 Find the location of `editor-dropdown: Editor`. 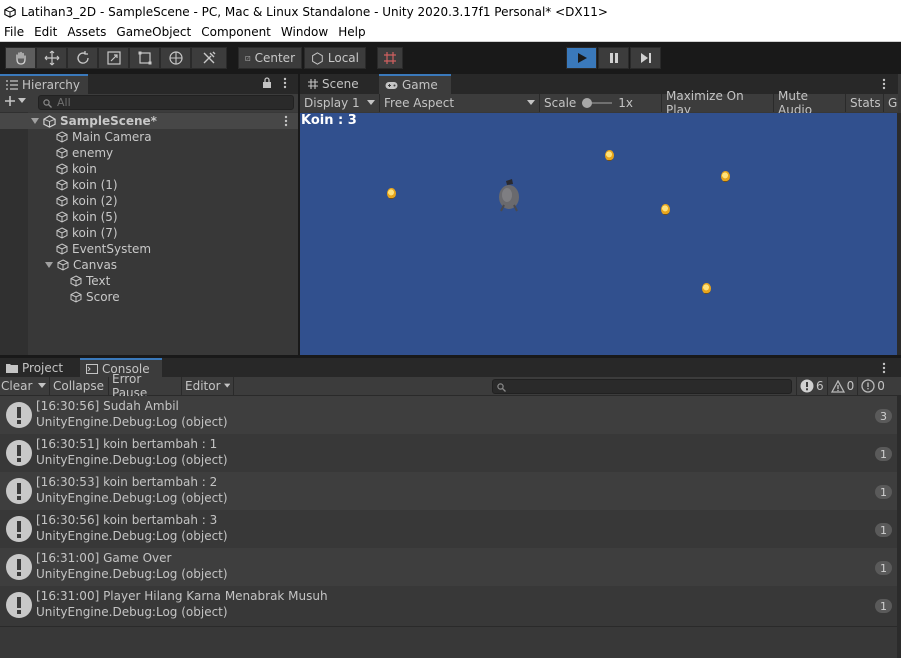

editor-dropdown: Editor is located at coordinates (208, 386).